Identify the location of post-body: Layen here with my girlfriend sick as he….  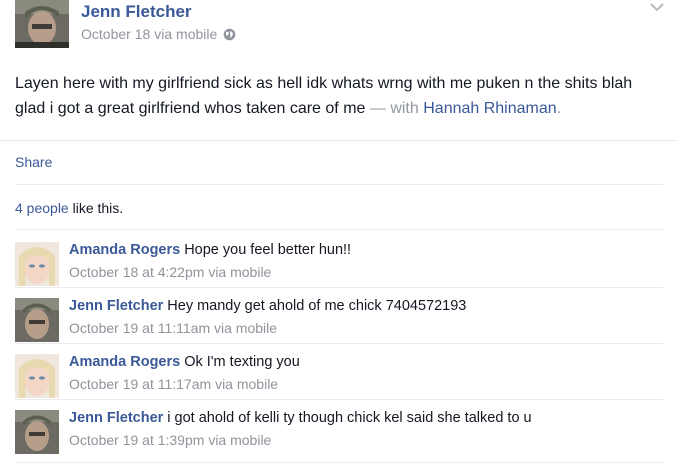
(335, 96).